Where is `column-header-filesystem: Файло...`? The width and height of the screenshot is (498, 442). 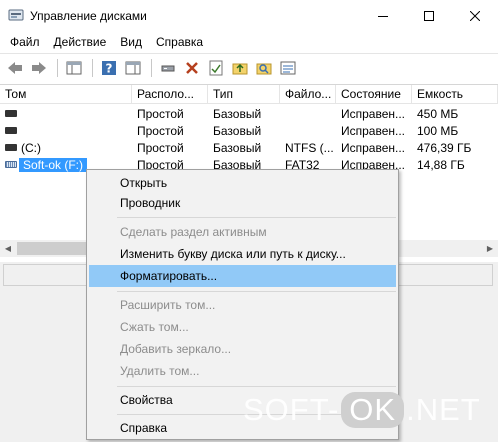
column-header-filesystem: Файло... is located at coordinates (308, 94).